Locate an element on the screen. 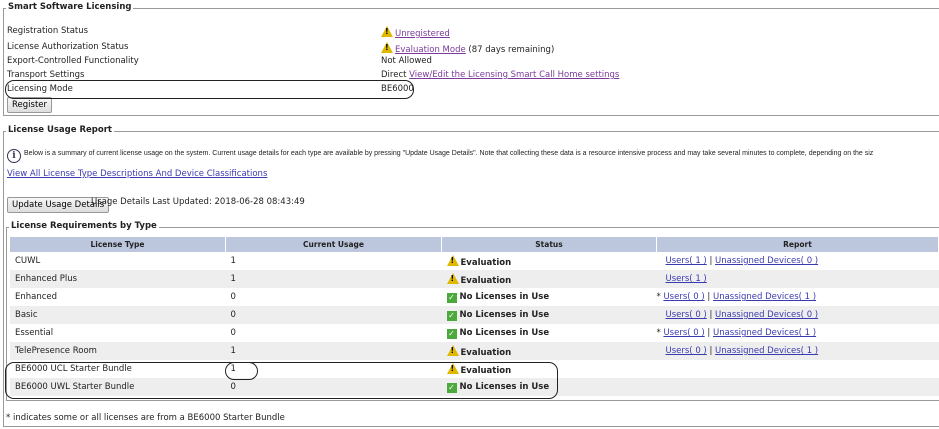 This screenshot has width=939, height=429. setting-value: Not Allowed is located at coordinates (406, 61).